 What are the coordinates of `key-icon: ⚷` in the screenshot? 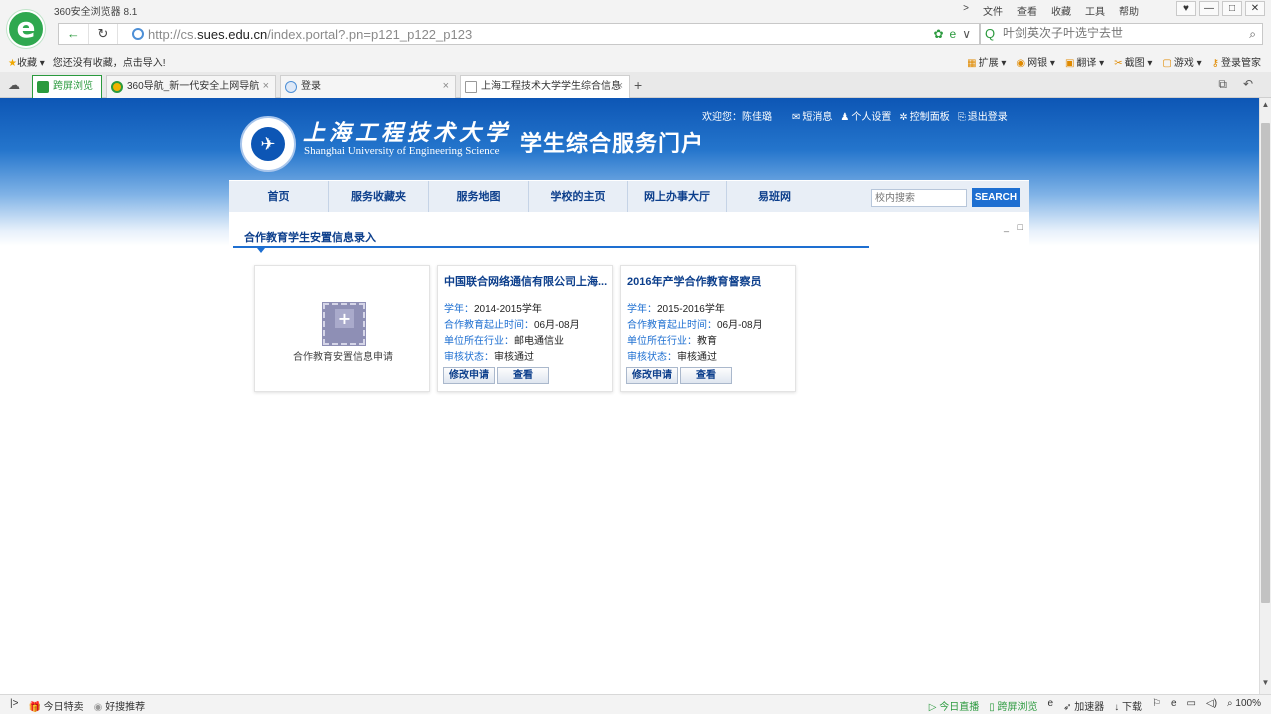 It's located at (1215, 63).